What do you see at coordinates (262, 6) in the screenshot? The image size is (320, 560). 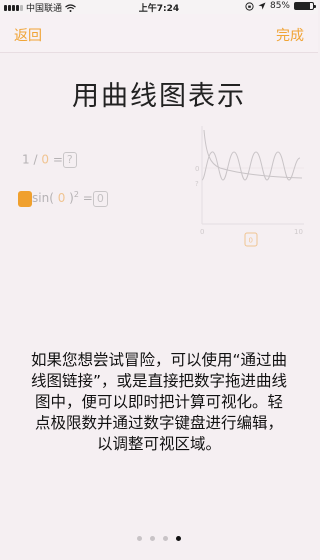 I see `location-arrow-icon` at bounding box center [262, 6].